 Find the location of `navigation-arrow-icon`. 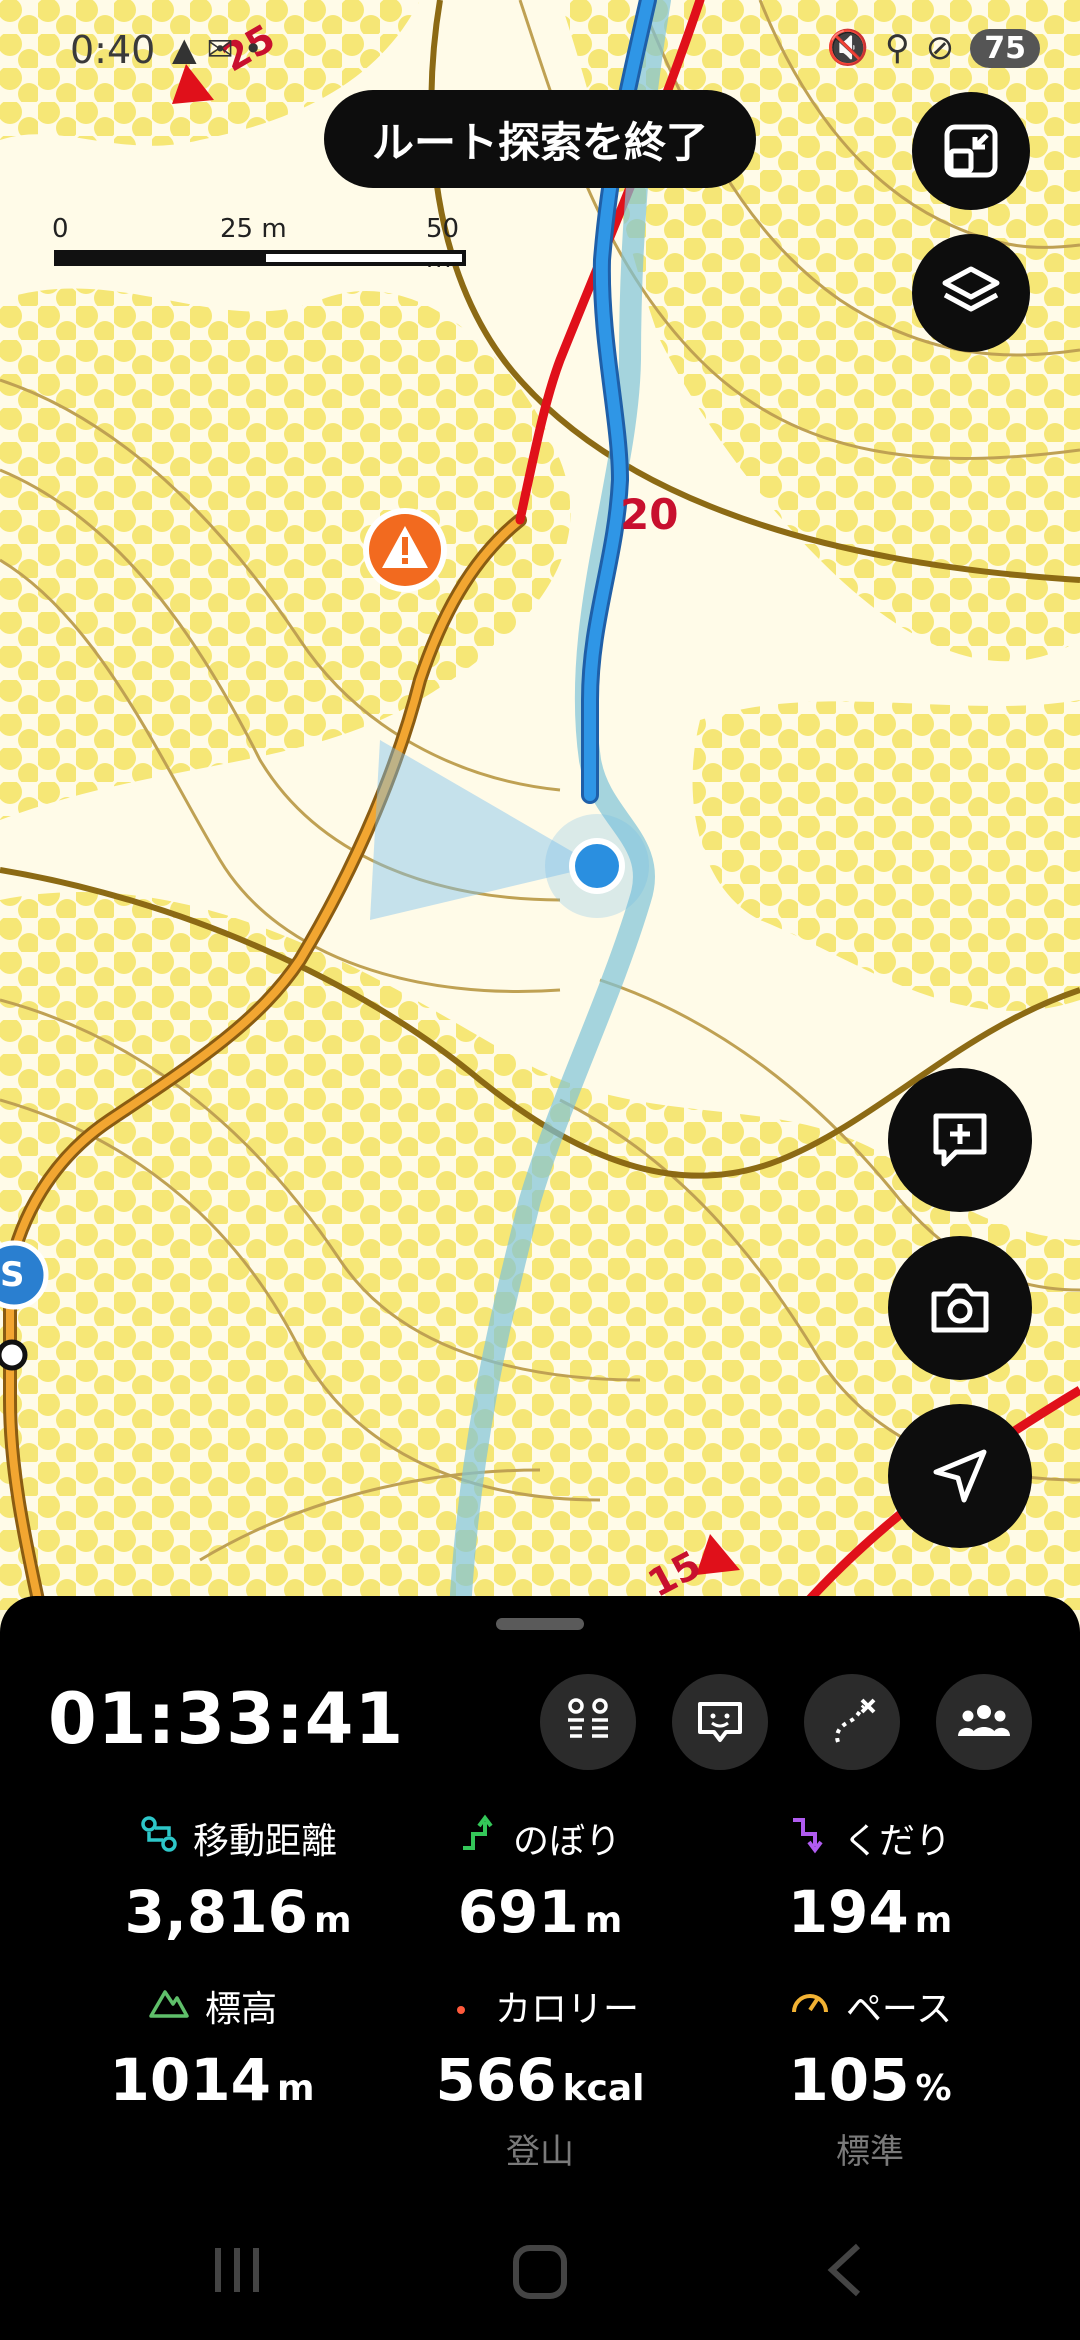

navigation-arrow-icon is located at coordinates (960, 1476).